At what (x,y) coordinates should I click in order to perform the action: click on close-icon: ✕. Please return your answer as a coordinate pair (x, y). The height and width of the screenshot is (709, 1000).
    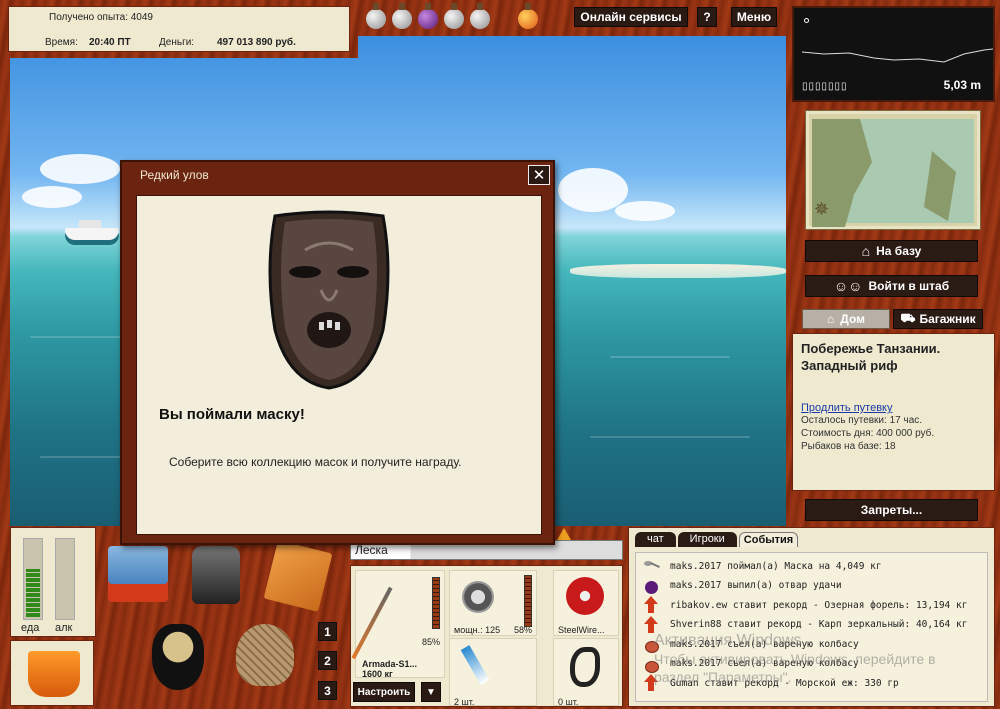
    Looking at the image, I should click on (539, 175).